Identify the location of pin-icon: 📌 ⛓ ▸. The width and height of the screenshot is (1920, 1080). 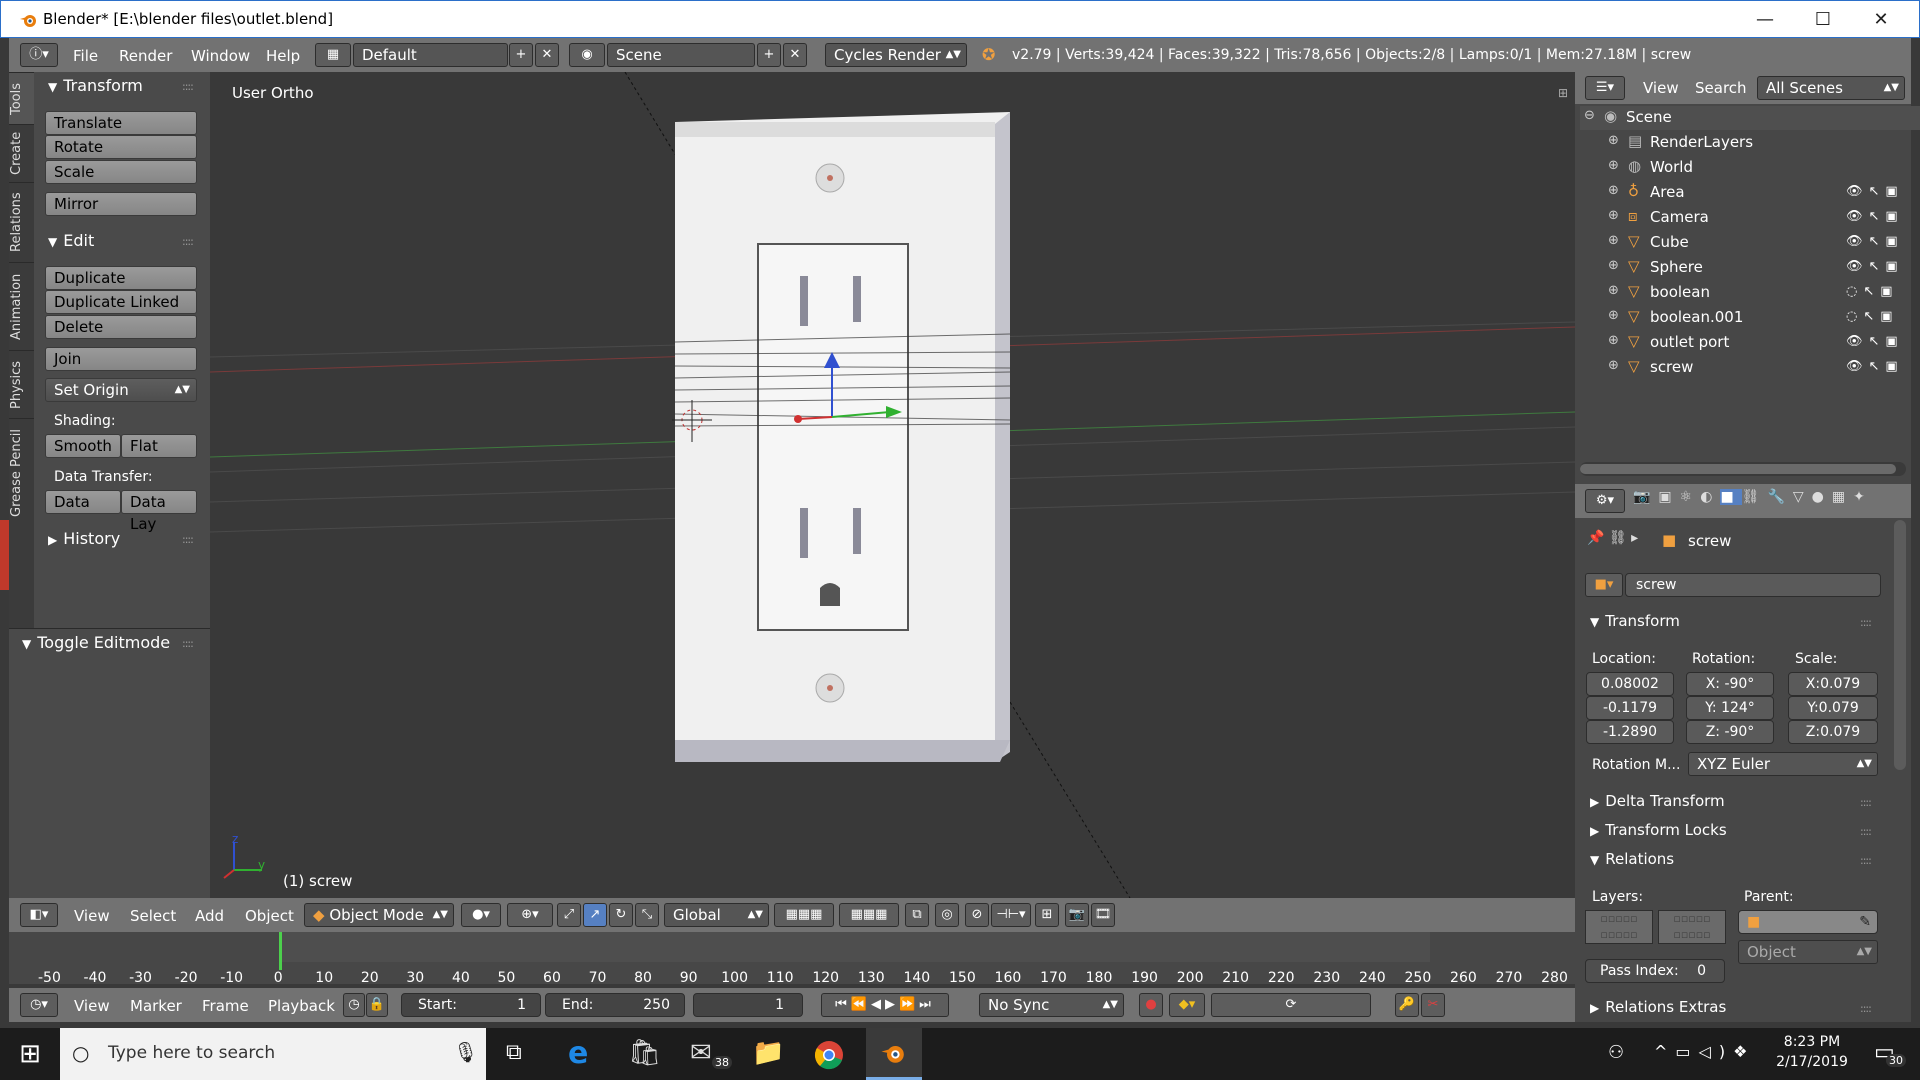
(1612, 538).